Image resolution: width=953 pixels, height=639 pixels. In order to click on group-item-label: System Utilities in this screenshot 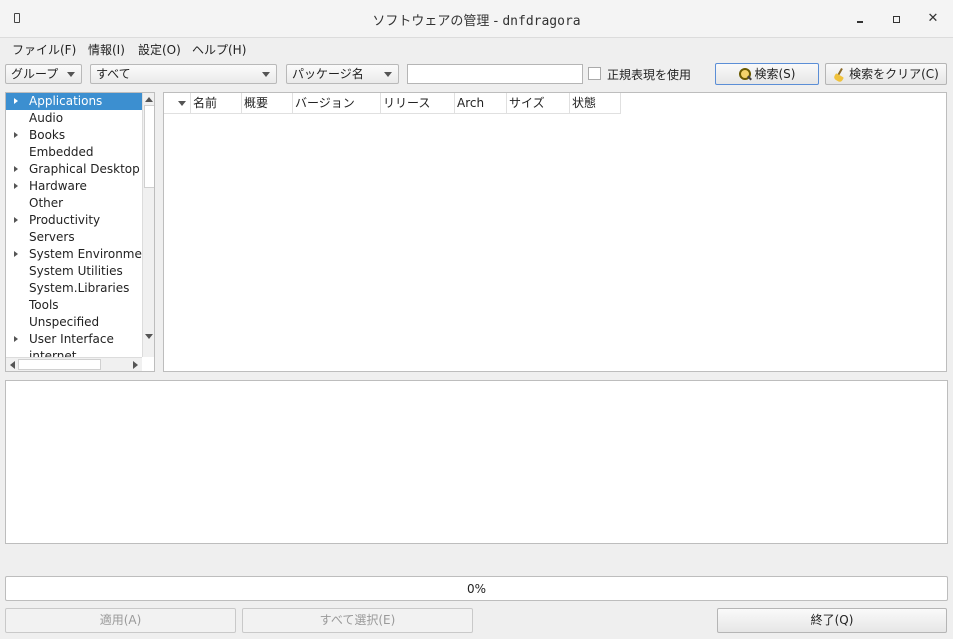, I will do `click(76, 271)`.